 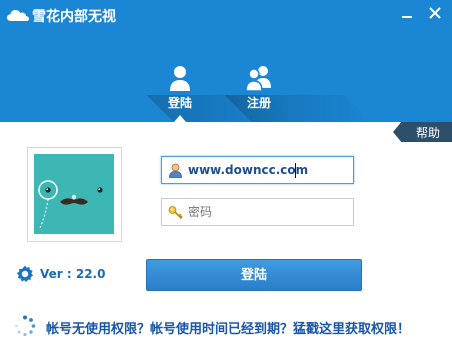 I want to click on key-icon, so click(x=175, y=213).